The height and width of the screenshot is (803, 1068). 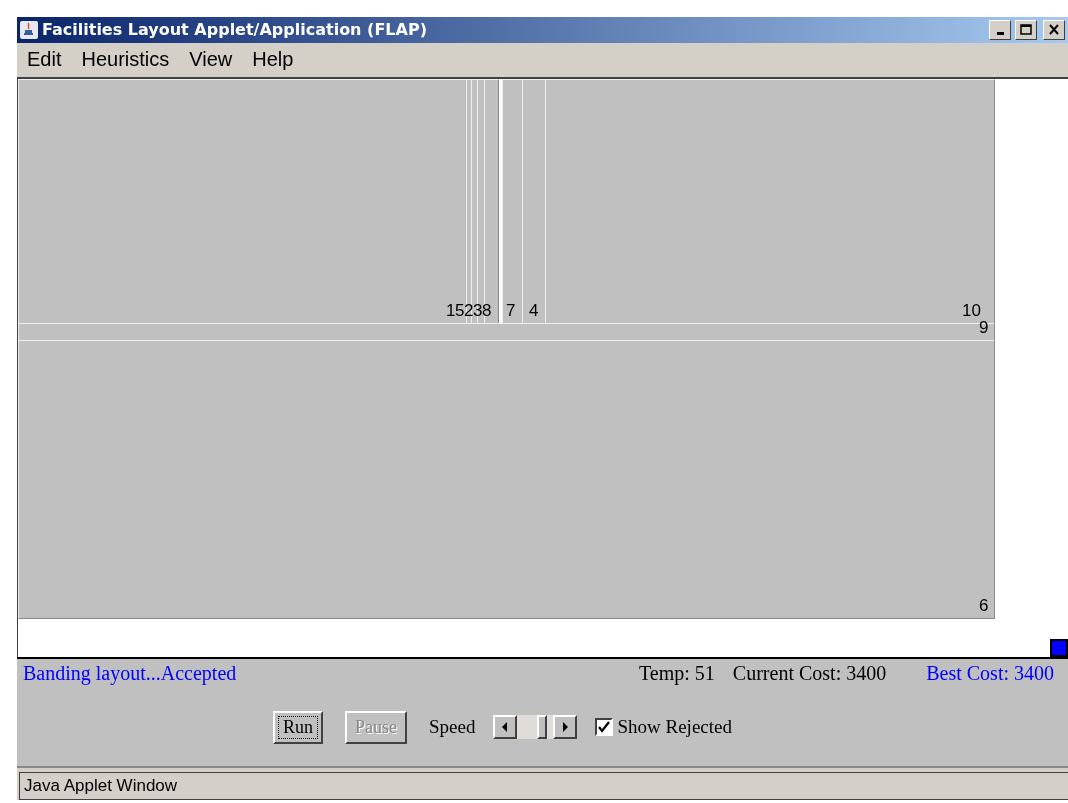 I want to click on applet-status-bar: Java Applet Window, so click(x=543, y=786).